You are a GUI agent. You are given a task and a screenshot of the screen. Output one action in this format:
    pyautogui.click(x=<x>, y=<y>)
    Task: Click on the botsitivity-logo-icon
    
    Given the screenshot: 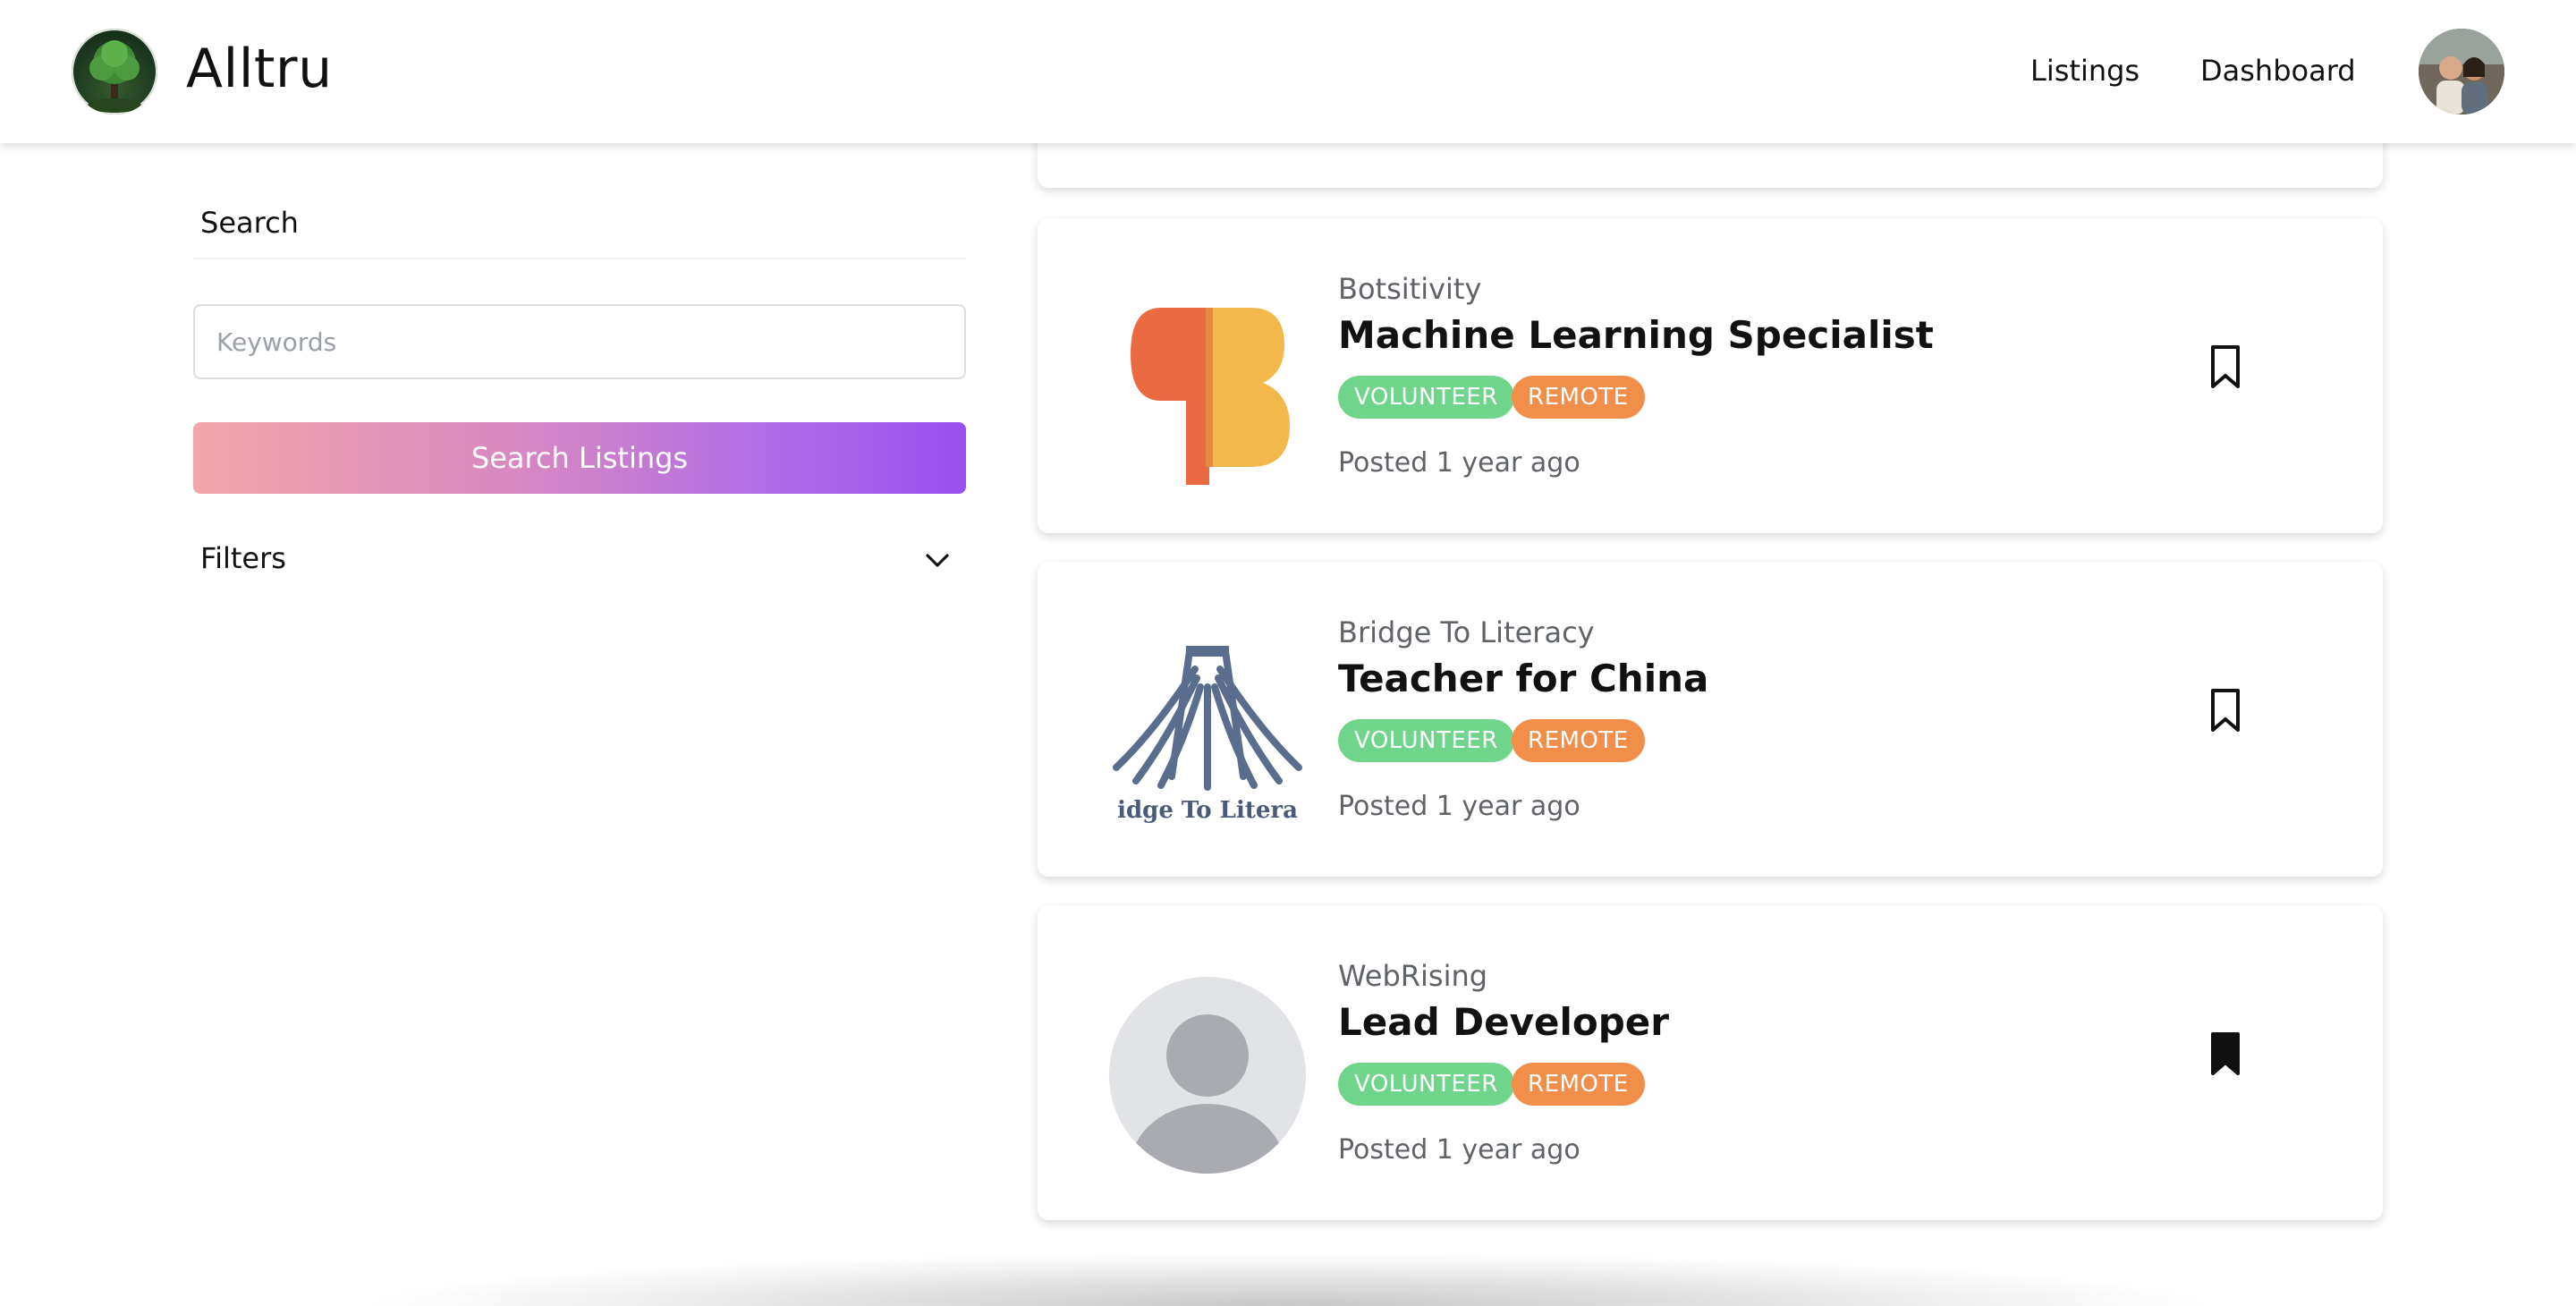 What is the action you would take?
    pyautogui.click(x=1210, y=397)
    